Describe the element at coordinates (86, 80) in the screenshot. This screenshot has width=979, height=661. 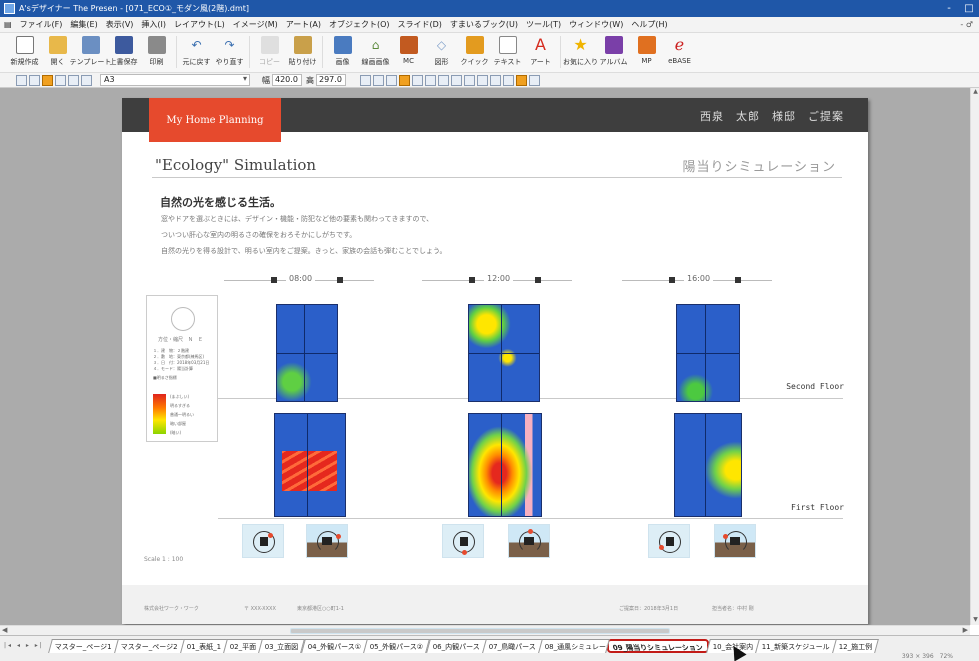
I see `zoom-fit-icon` at that location.